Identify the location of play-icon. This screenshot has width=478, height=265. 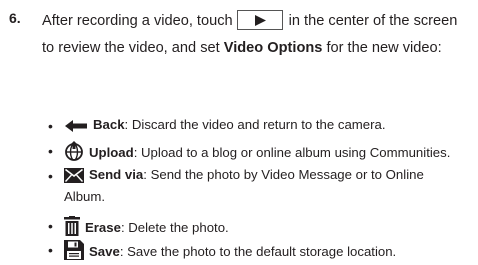
(260, 20).